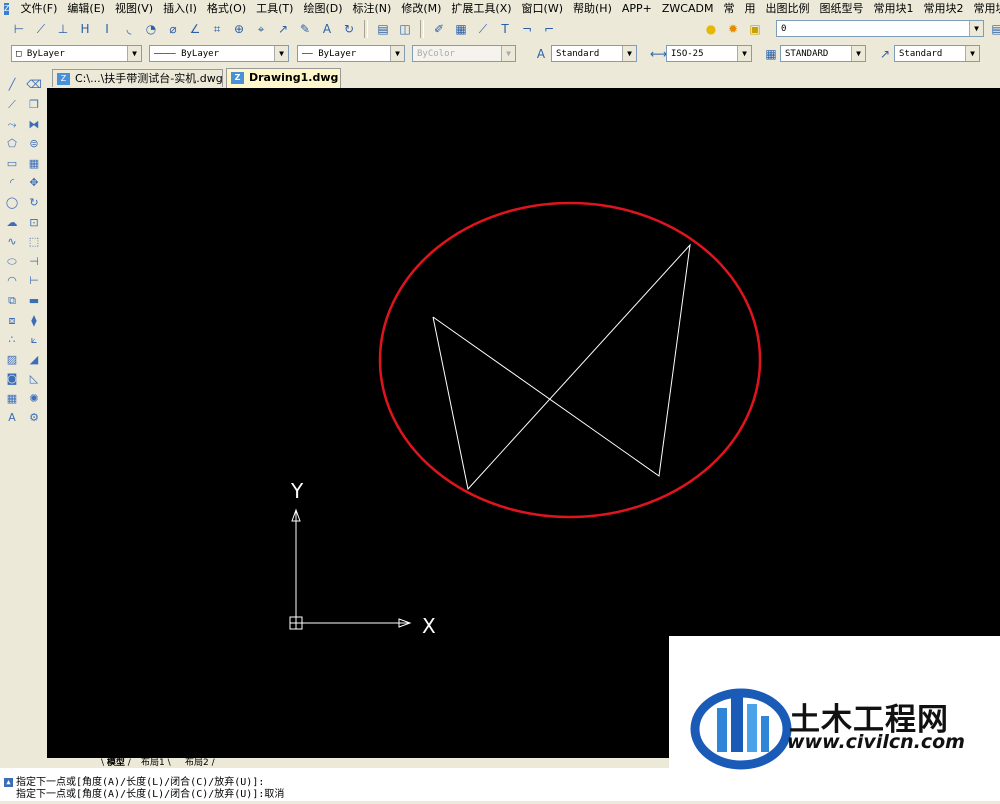 The image size is (1000, 804). I want to click on arc-icon: ◜, so click(12, 183).